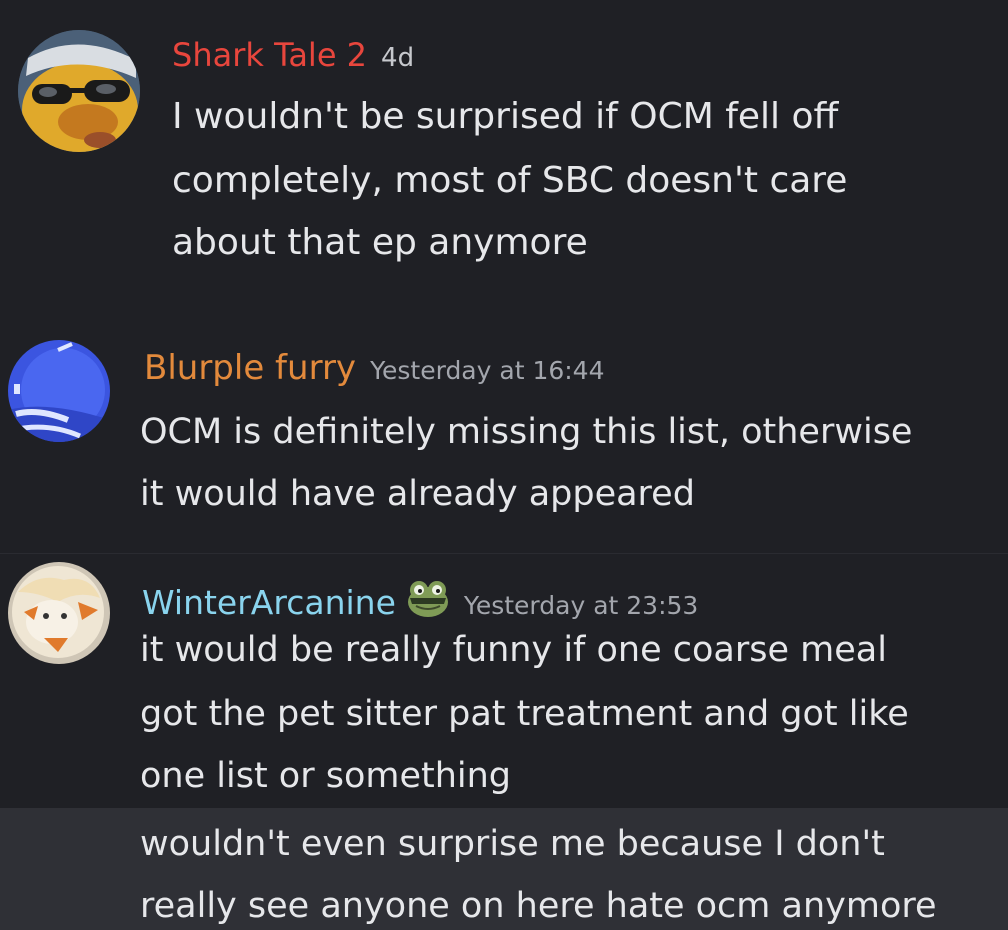  What do you see at coordinates (505, 116) in the screenshot?
I see `message-text-line: I wouldn't be surprised if OCM fell off` at bounding box center [505, 116].